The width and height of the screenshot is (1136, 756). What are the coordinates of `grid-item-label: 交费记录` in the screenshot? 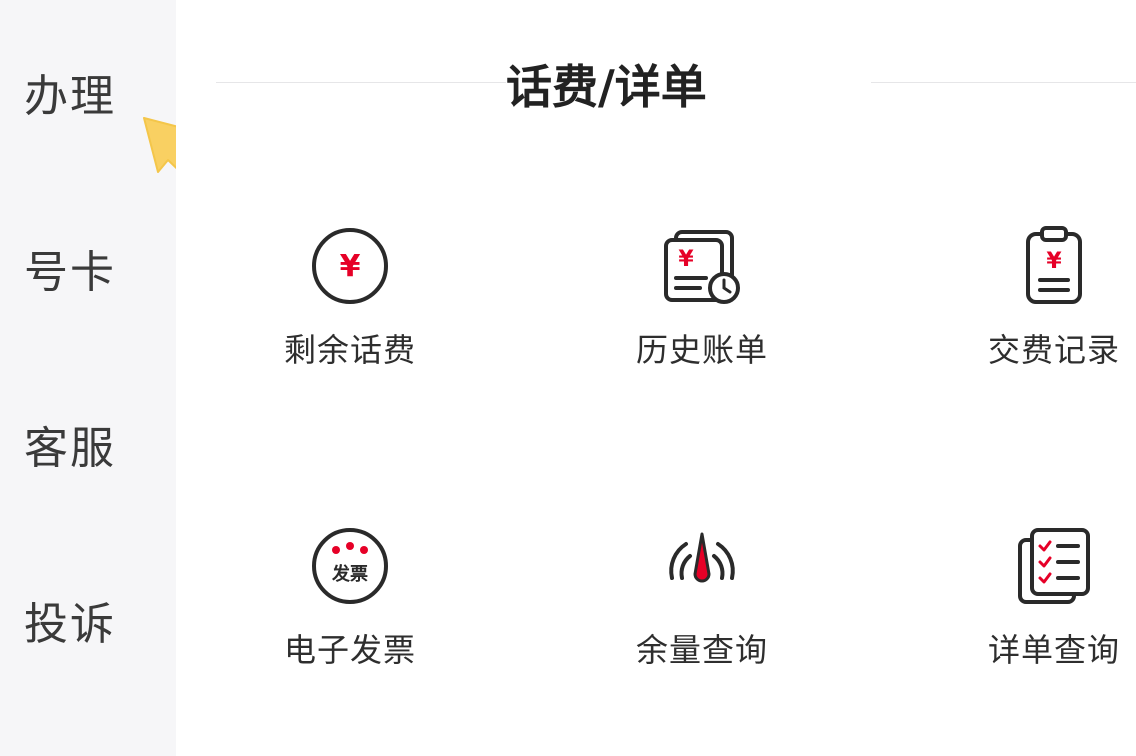 It's located at (1053, 350).